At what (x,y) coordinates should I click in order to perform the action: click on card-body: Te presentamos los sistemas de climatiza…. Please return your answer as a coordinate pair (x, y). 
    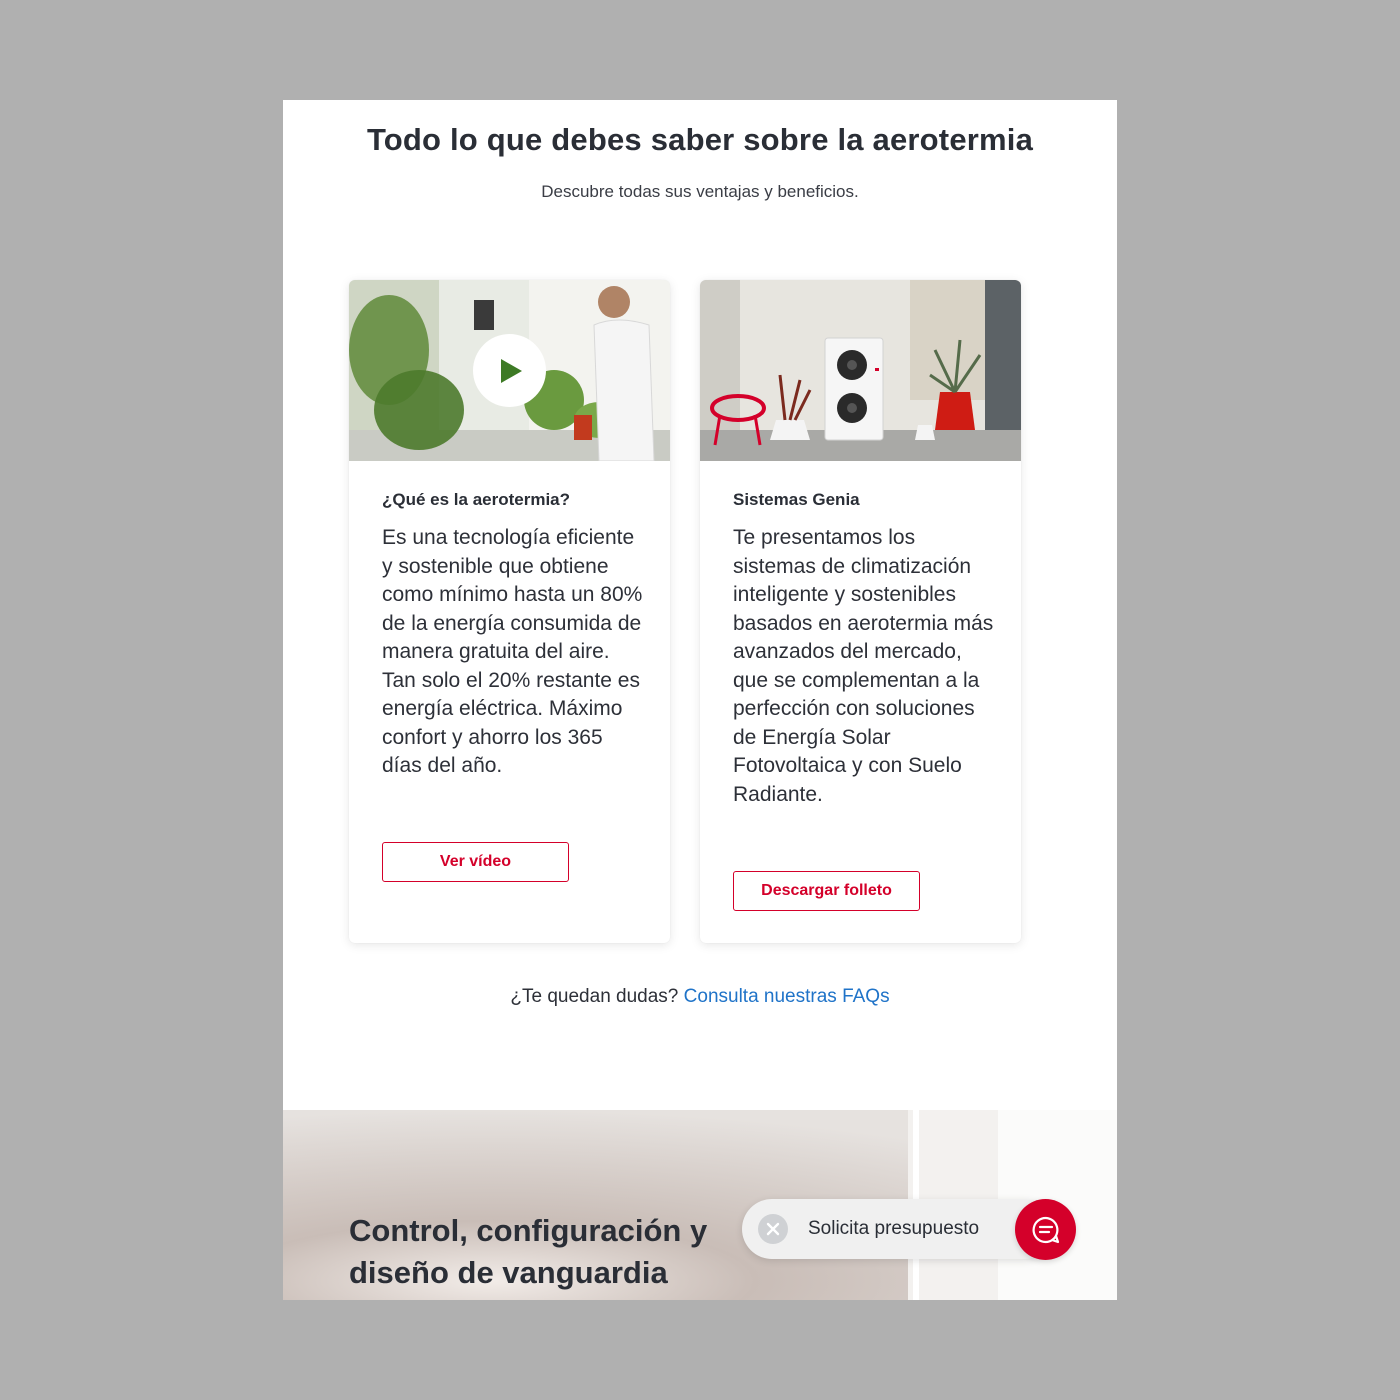
    Looking at the image, I should click on (863, 666).